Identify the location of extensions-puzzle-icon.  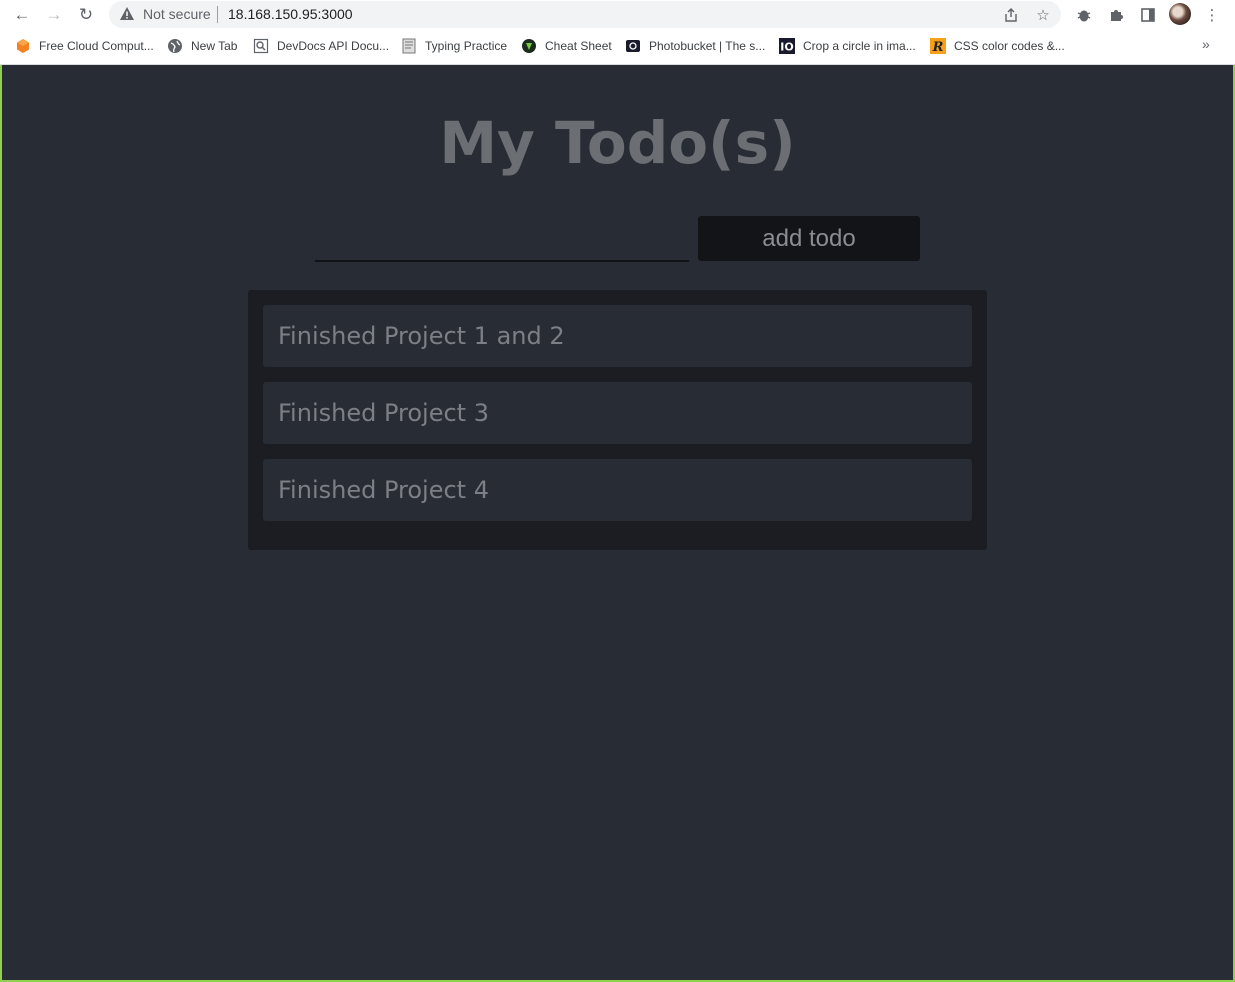
(1116, 15).